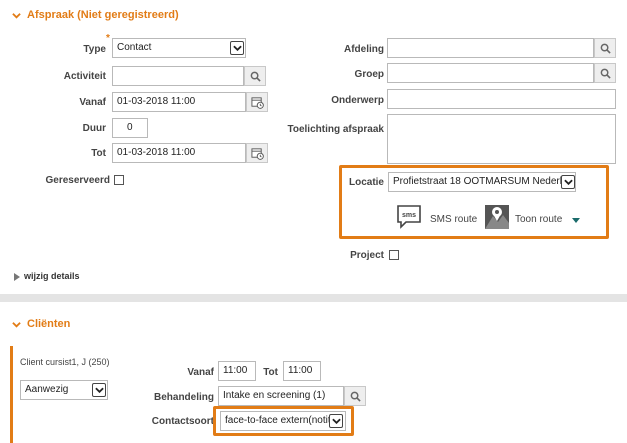  I want to click on type-select-value: Contact, so click(134, 47).